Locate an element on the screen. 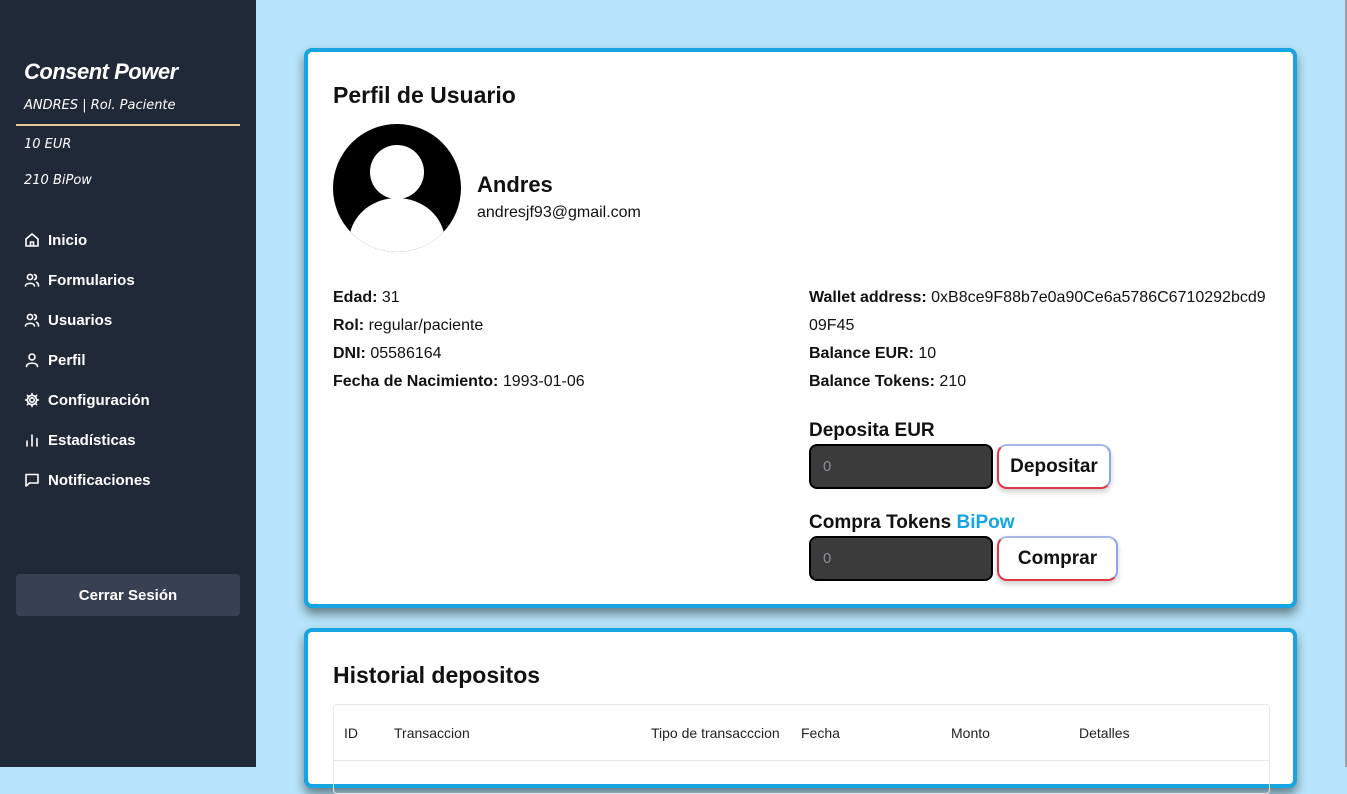 The width and height of the screenshot is (1347, 794). sidebar-item-label: Formularios is located at coordinates (91, 280).